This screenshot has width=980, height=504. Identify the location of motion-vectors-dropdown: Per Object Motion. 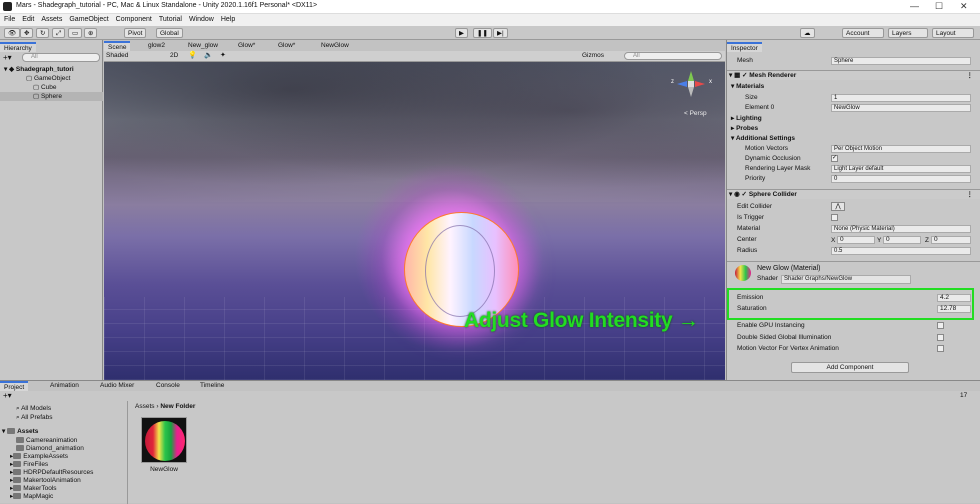
(901, 149).